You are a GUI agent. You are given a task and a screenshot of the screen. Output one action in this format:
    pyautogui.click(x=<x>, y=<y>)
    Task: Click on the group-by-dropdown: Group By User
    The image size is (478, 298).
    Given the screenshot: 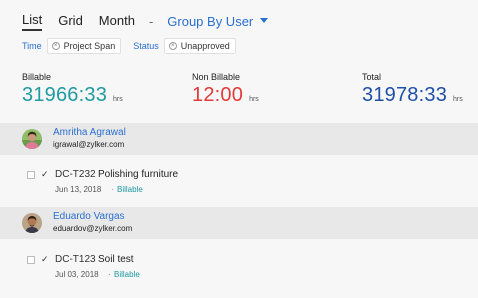 What is the action you would take?
    pyautogui.click(x=218, y=21)
    